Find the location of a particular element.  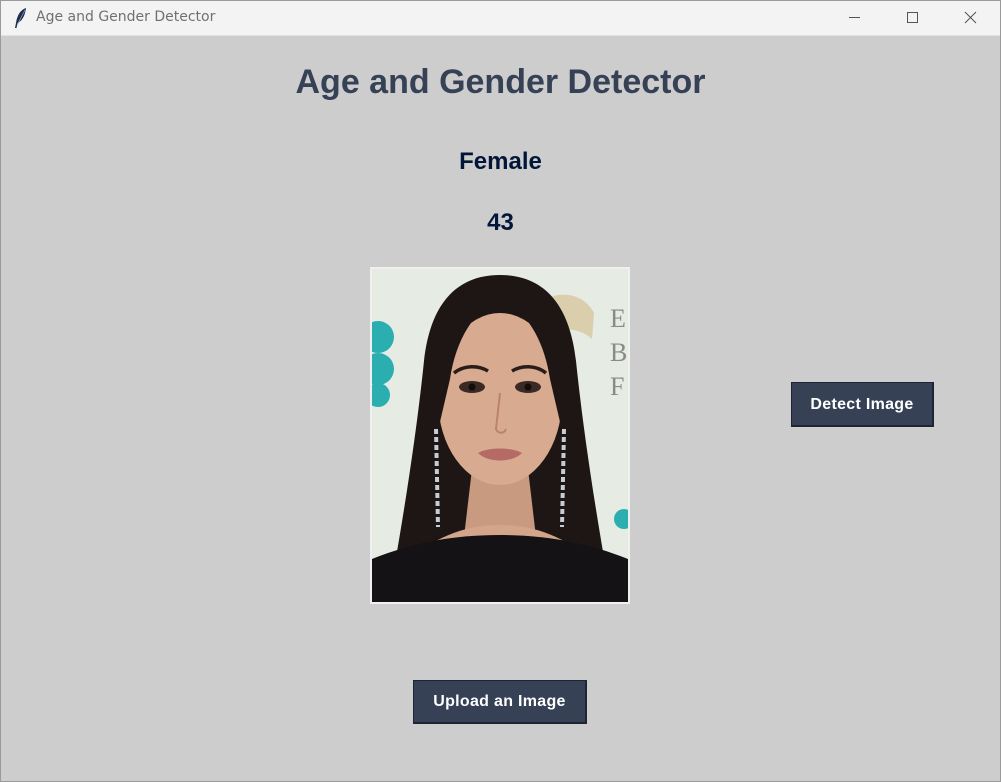

close-icon is located at coordinates (970, 17).